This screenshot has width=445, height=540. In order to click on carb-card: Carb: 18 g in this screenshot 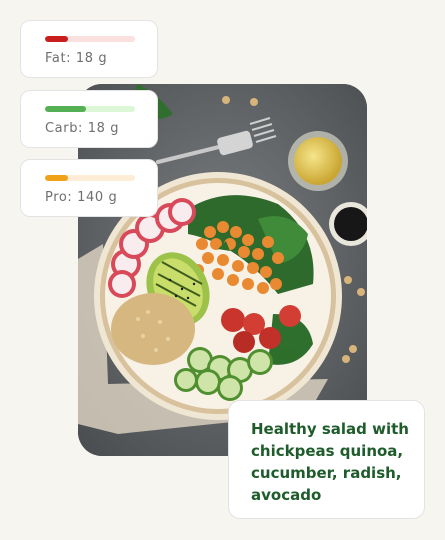, I will do `click(89, 119)`.